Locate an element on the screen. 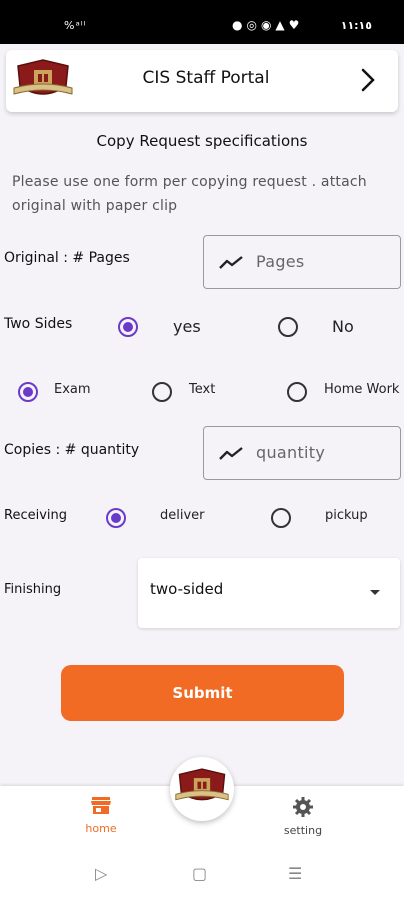 The height and width of the screenshot is (900, 404). receiving-pickup-label: pickup is located at coordinates (346, 515).